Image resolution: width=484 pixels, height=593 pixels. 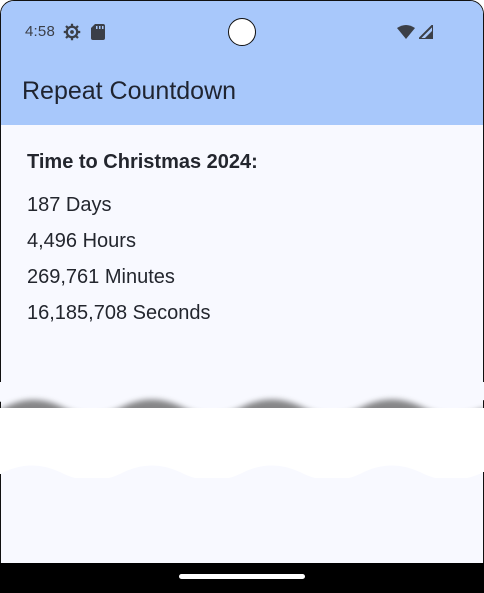 I want to click on seconds-value: 16,185,708 Seconds, so click(x=119, y=313).